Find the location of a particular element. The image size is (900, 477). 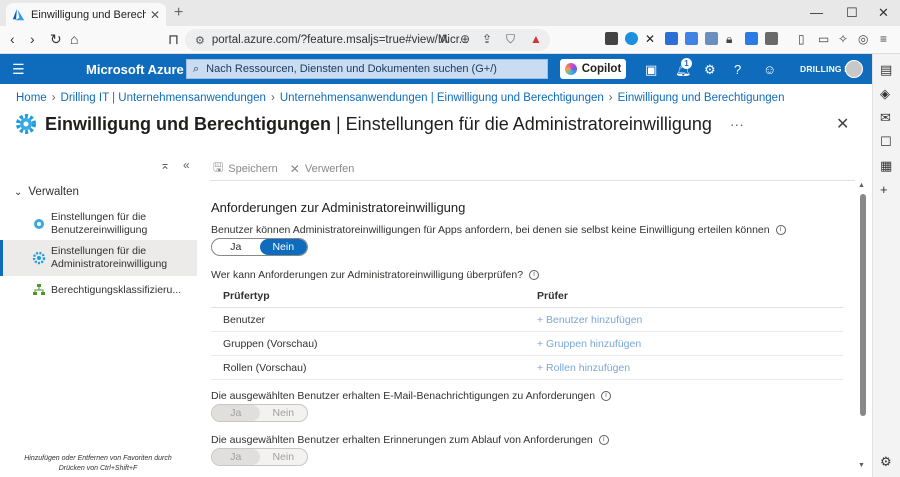

warning-icon: ▲ is located at coordinates (536, 39).